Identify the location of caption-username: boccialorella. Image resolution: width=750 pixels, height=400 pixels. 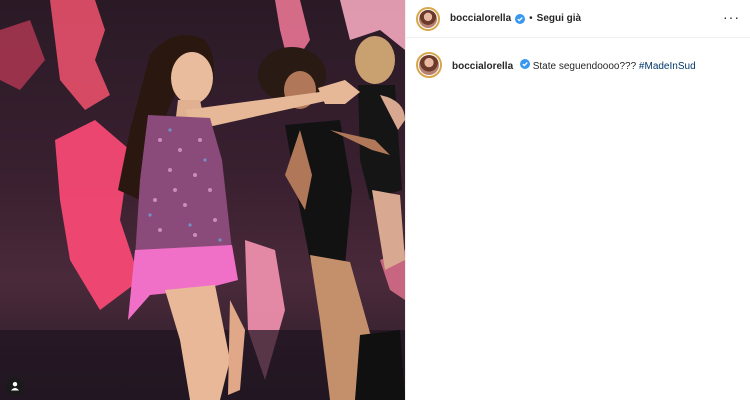
(482, 66).